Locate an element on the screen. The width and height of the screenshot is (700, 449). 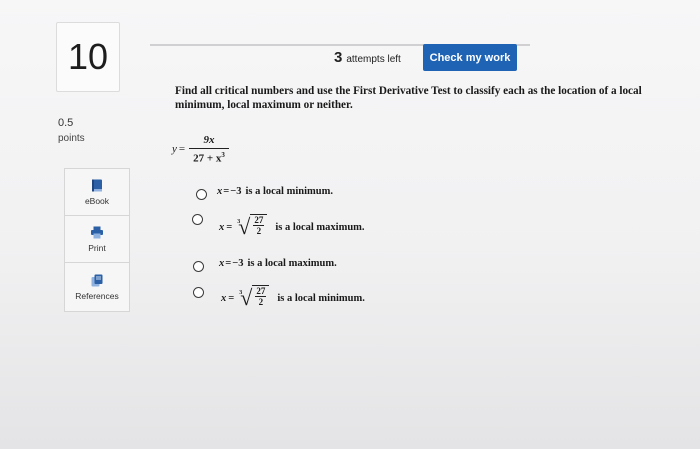
option-1-eq: = is located at coordinates (226, 191).